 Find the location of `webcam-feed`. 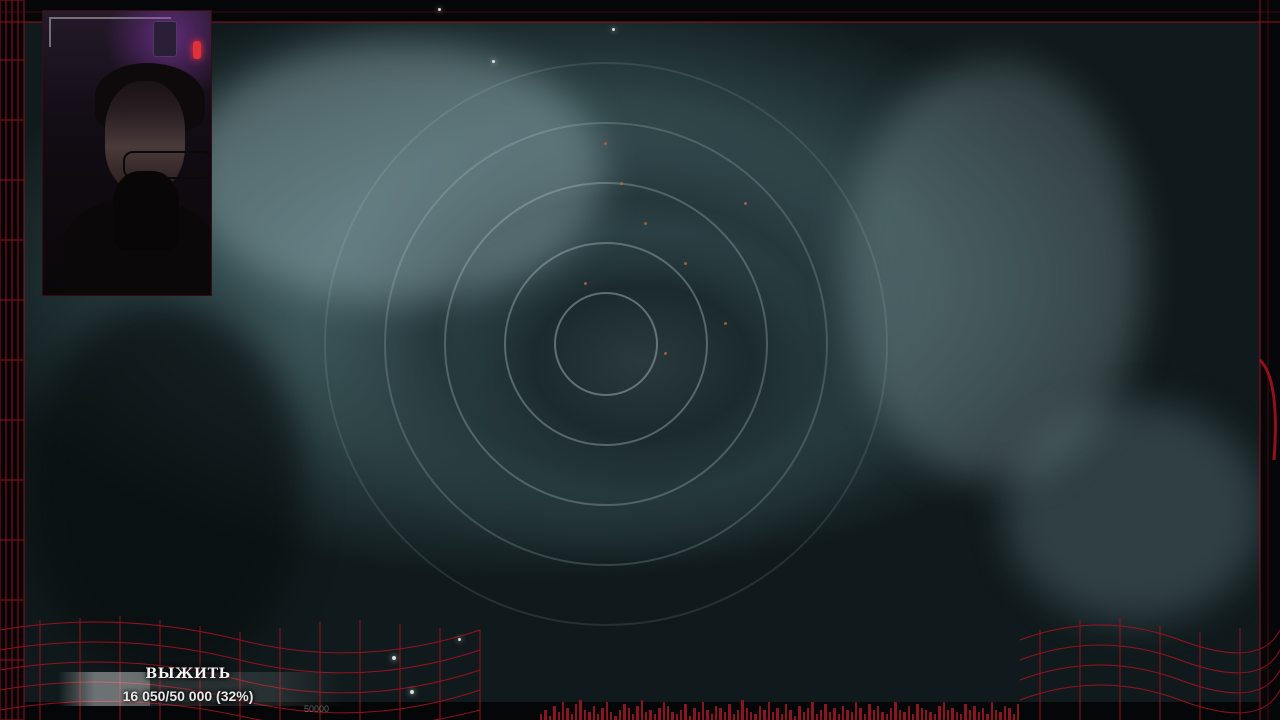

webcam-feed is located at coordinates (127, 153).